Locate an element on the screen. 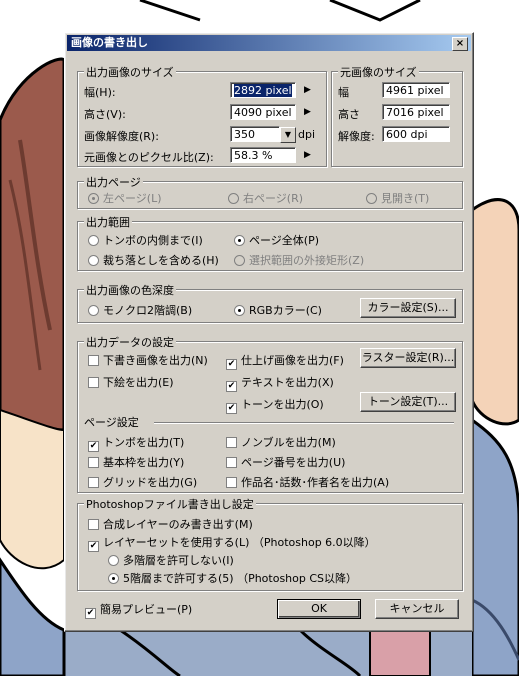  source-width-label: 幅 is located at coordinates (343, 92).